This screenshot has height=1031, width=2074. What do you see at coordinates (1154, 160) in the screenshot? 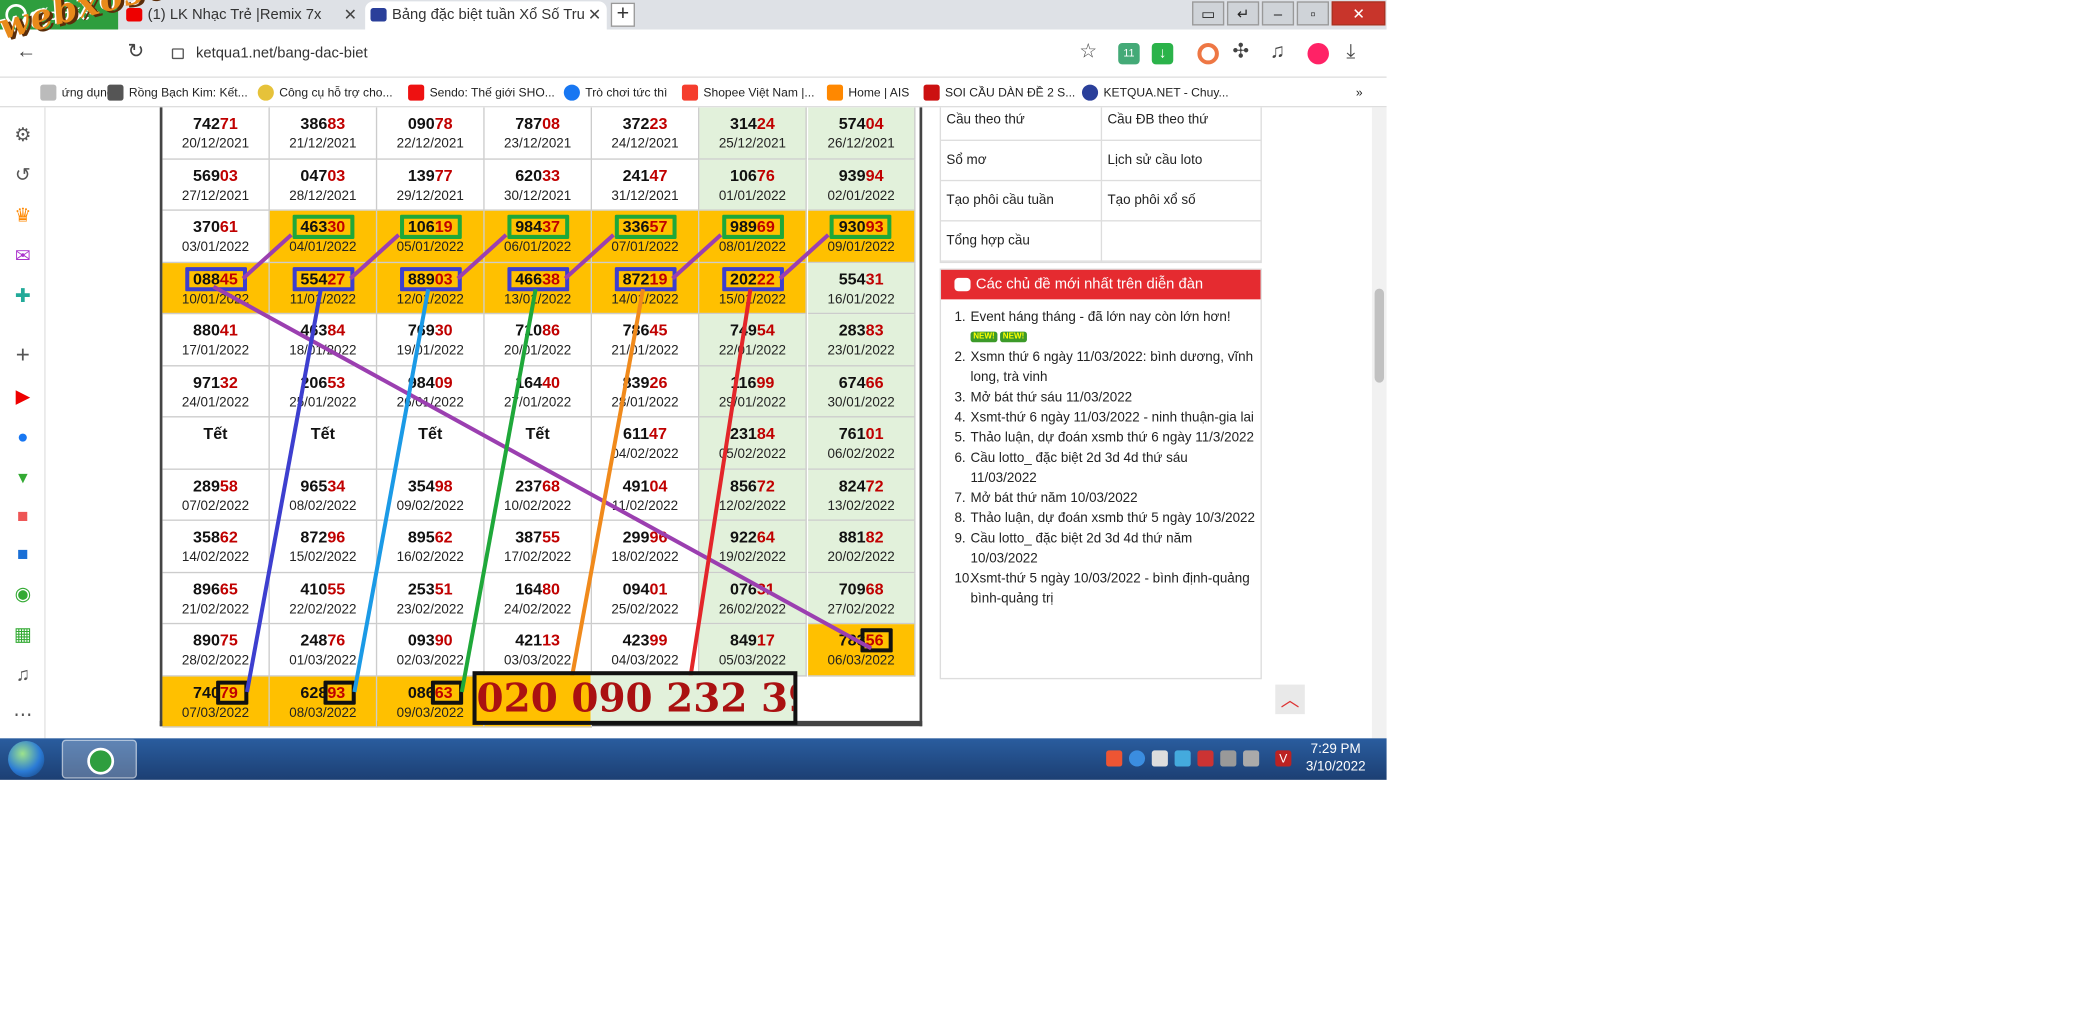
I see `tool-link: Lịch sử cầu loto` at bounding box center [1154, 160].